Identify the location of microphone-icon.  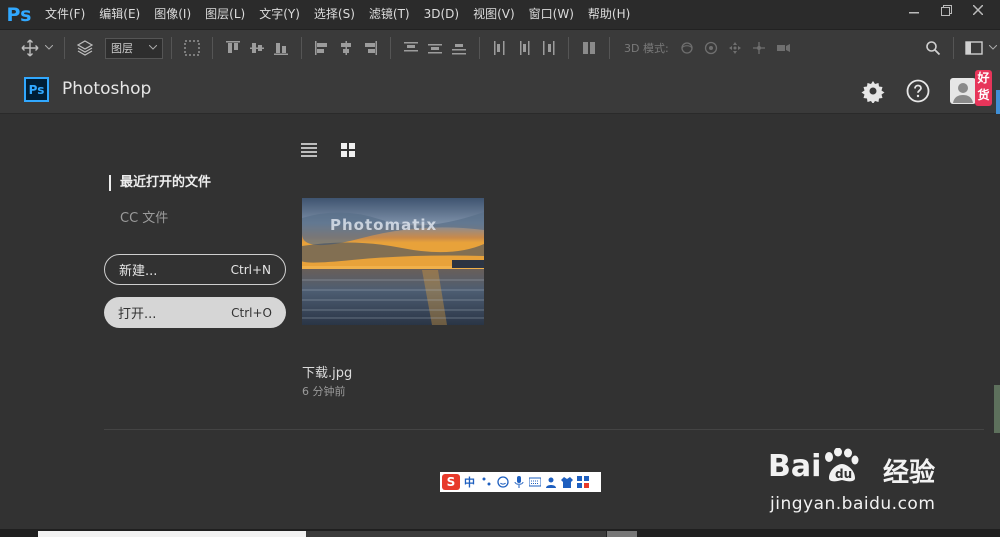
(519, 482).